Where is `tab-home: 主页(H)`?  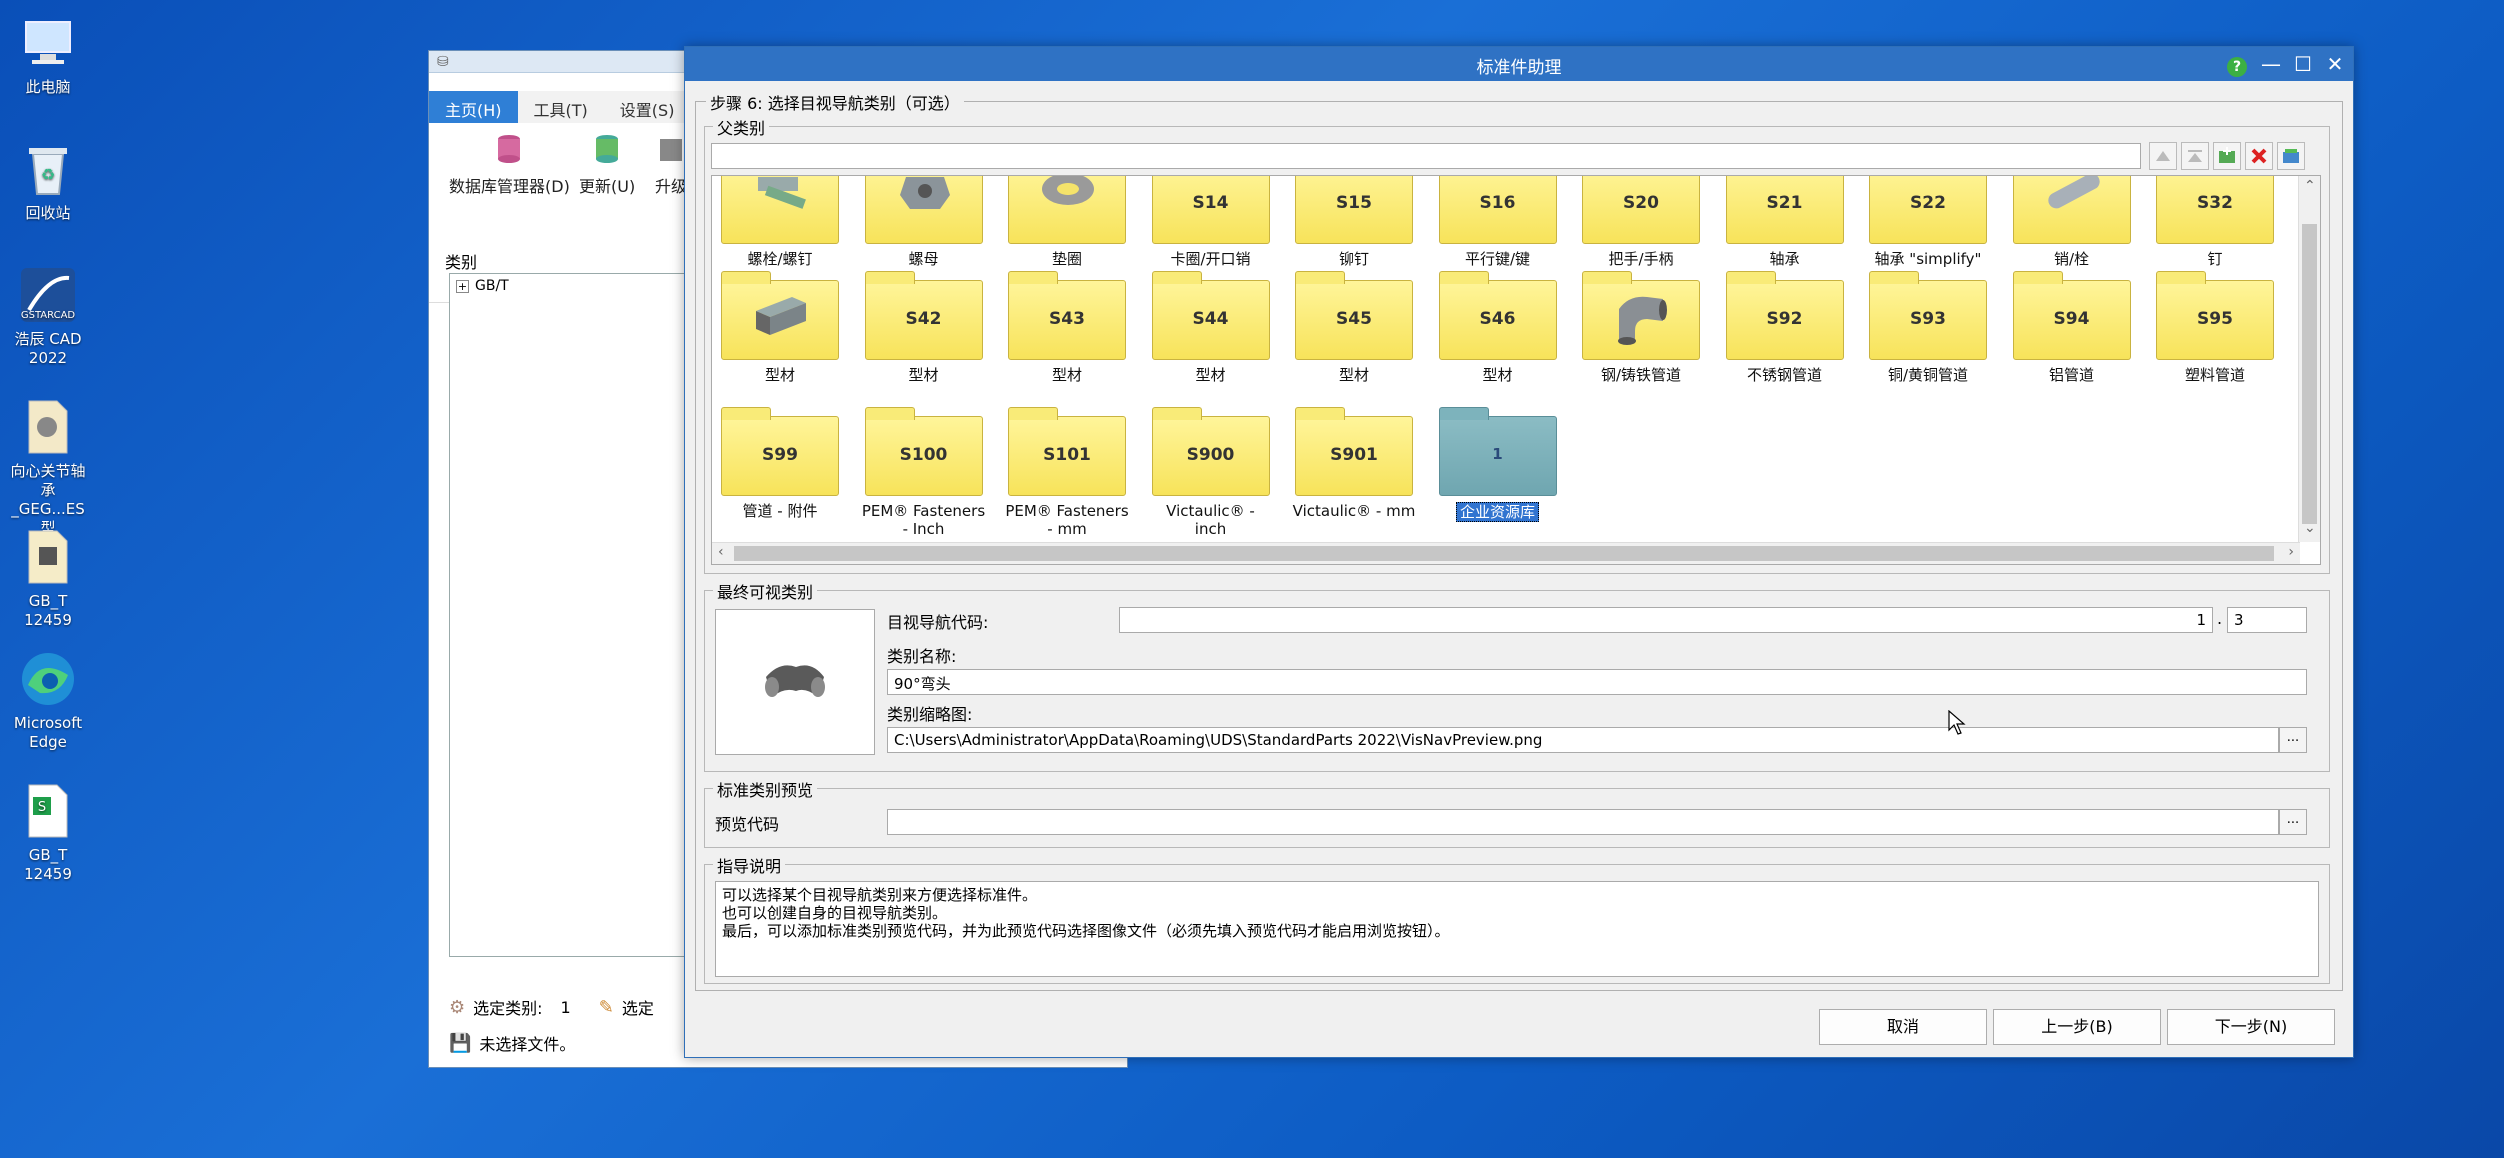
tab-home: 主页(H) is located at coordinates (473, 107).